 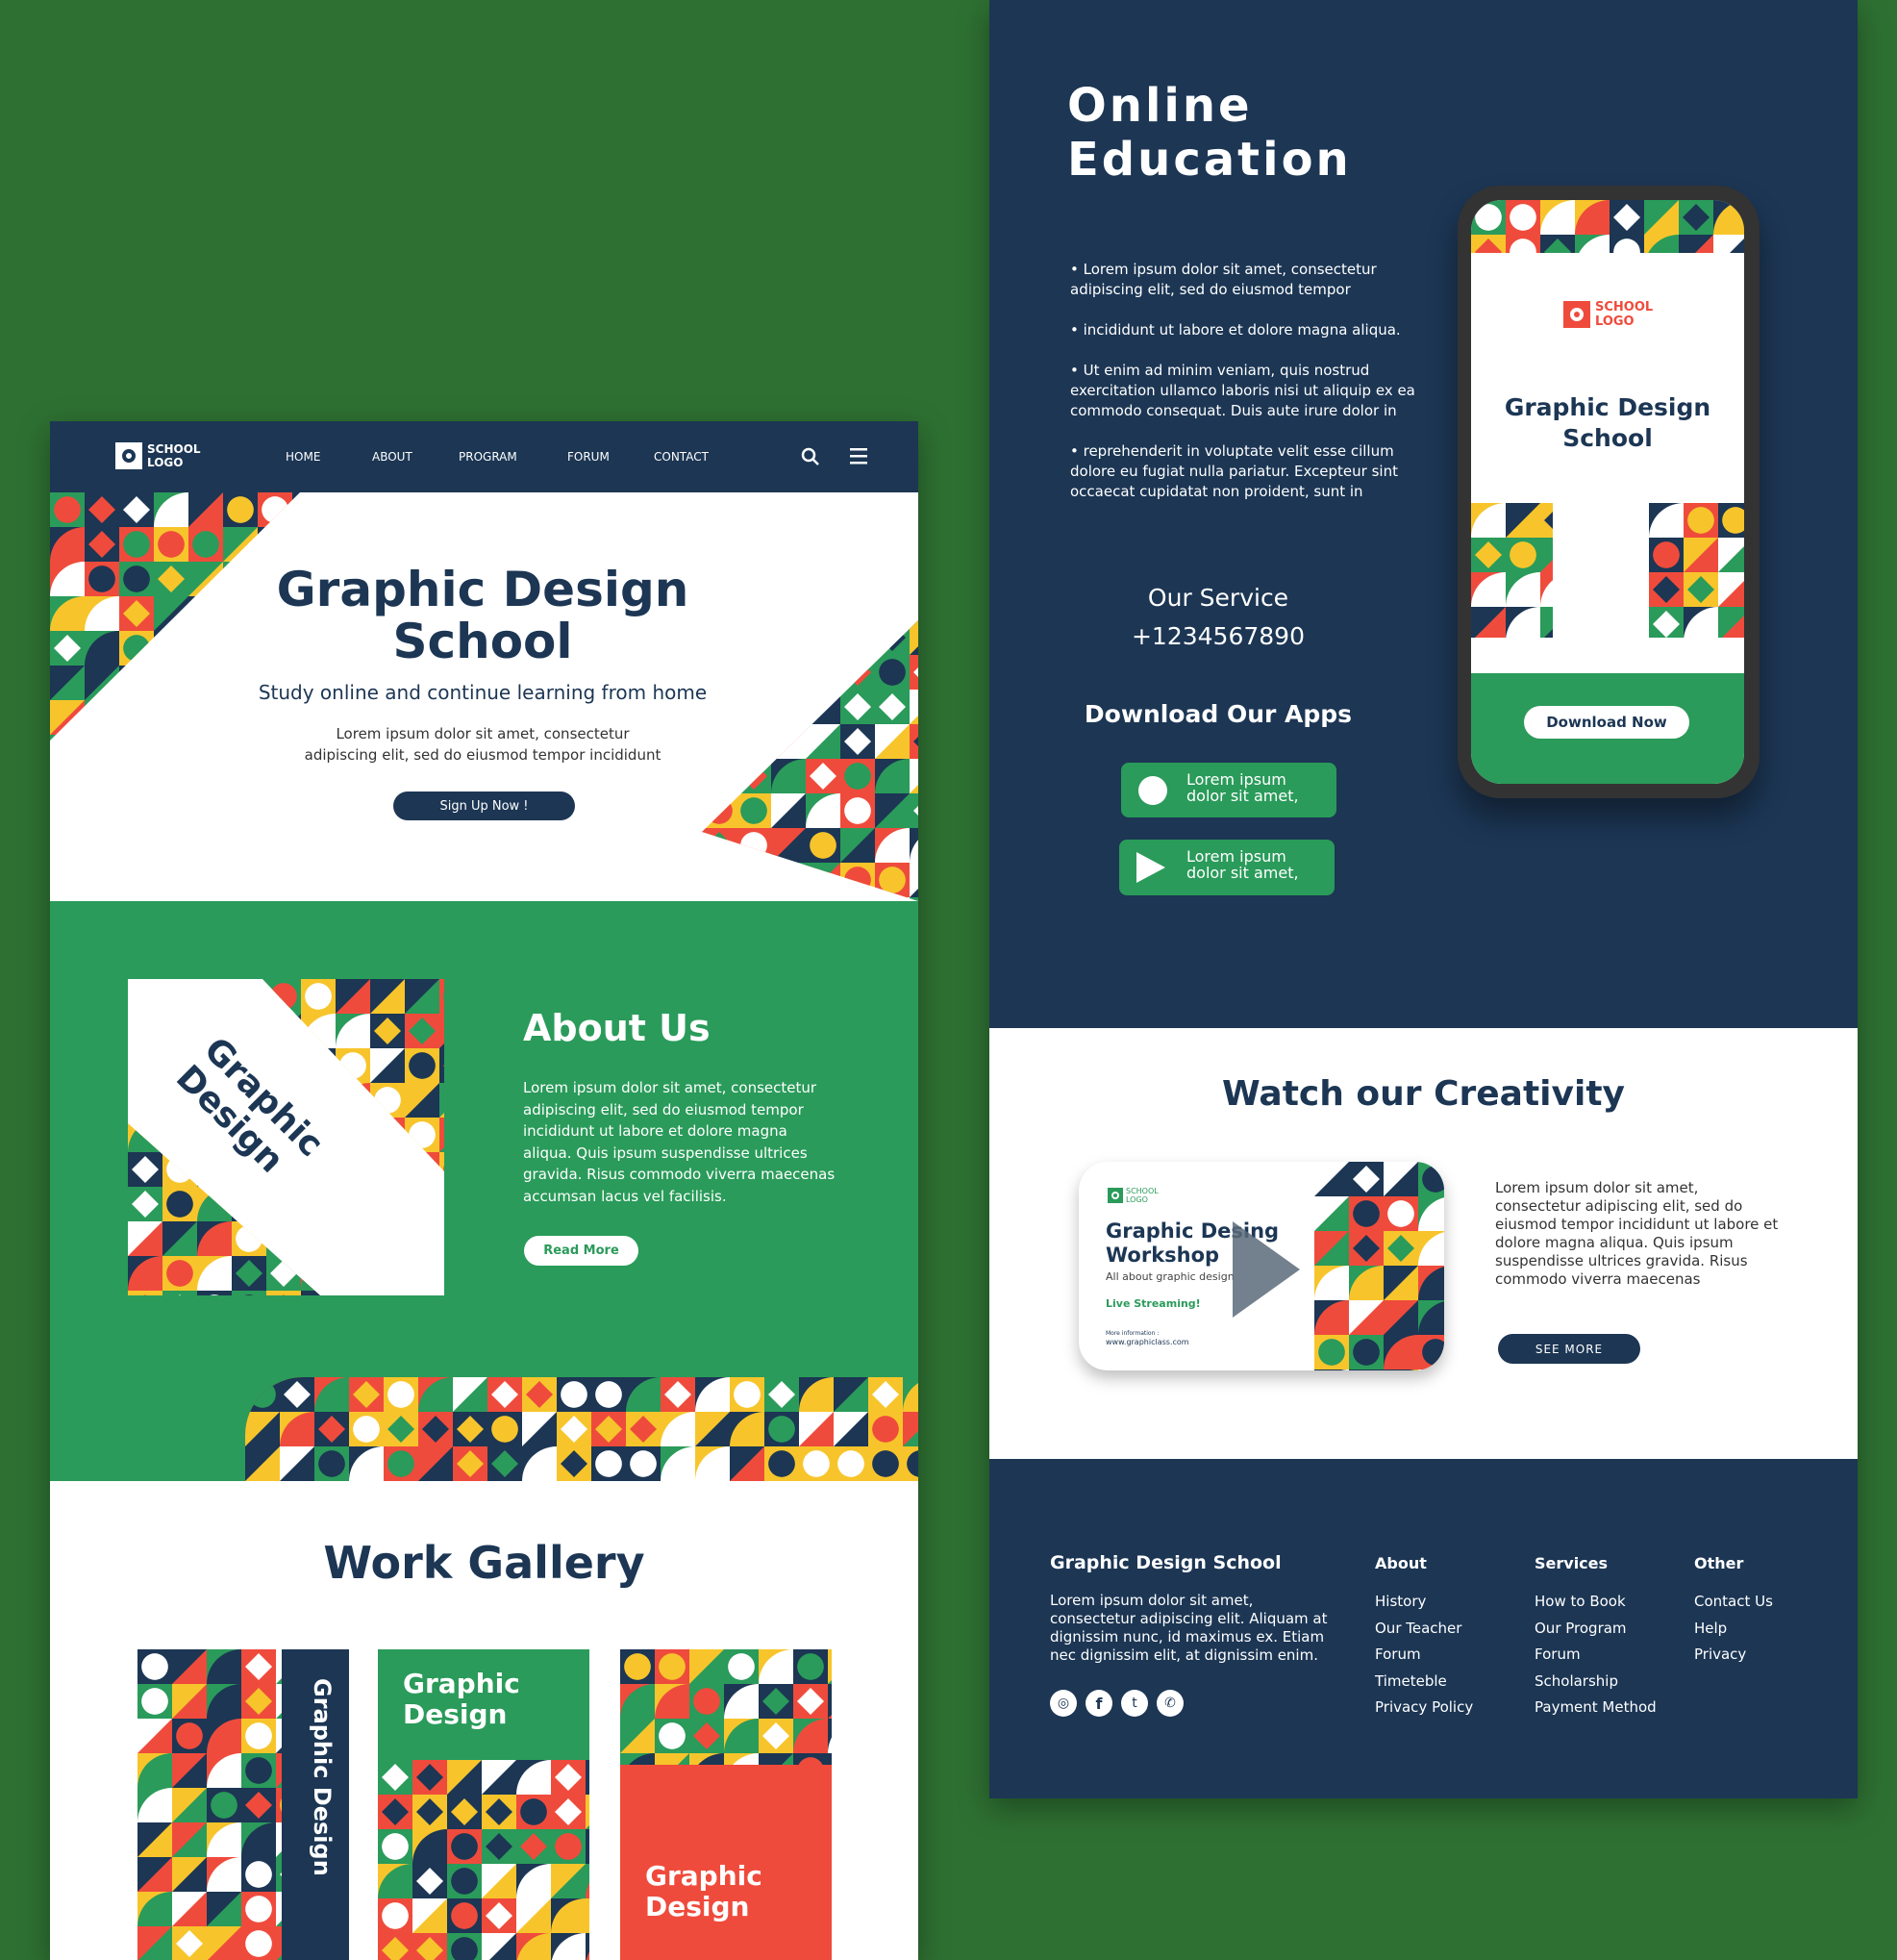 What do you see at coordinates (1411, 1681) in the screenshot?
I see `footer-link: Timeteble` at bounding box center [1411, 1681].